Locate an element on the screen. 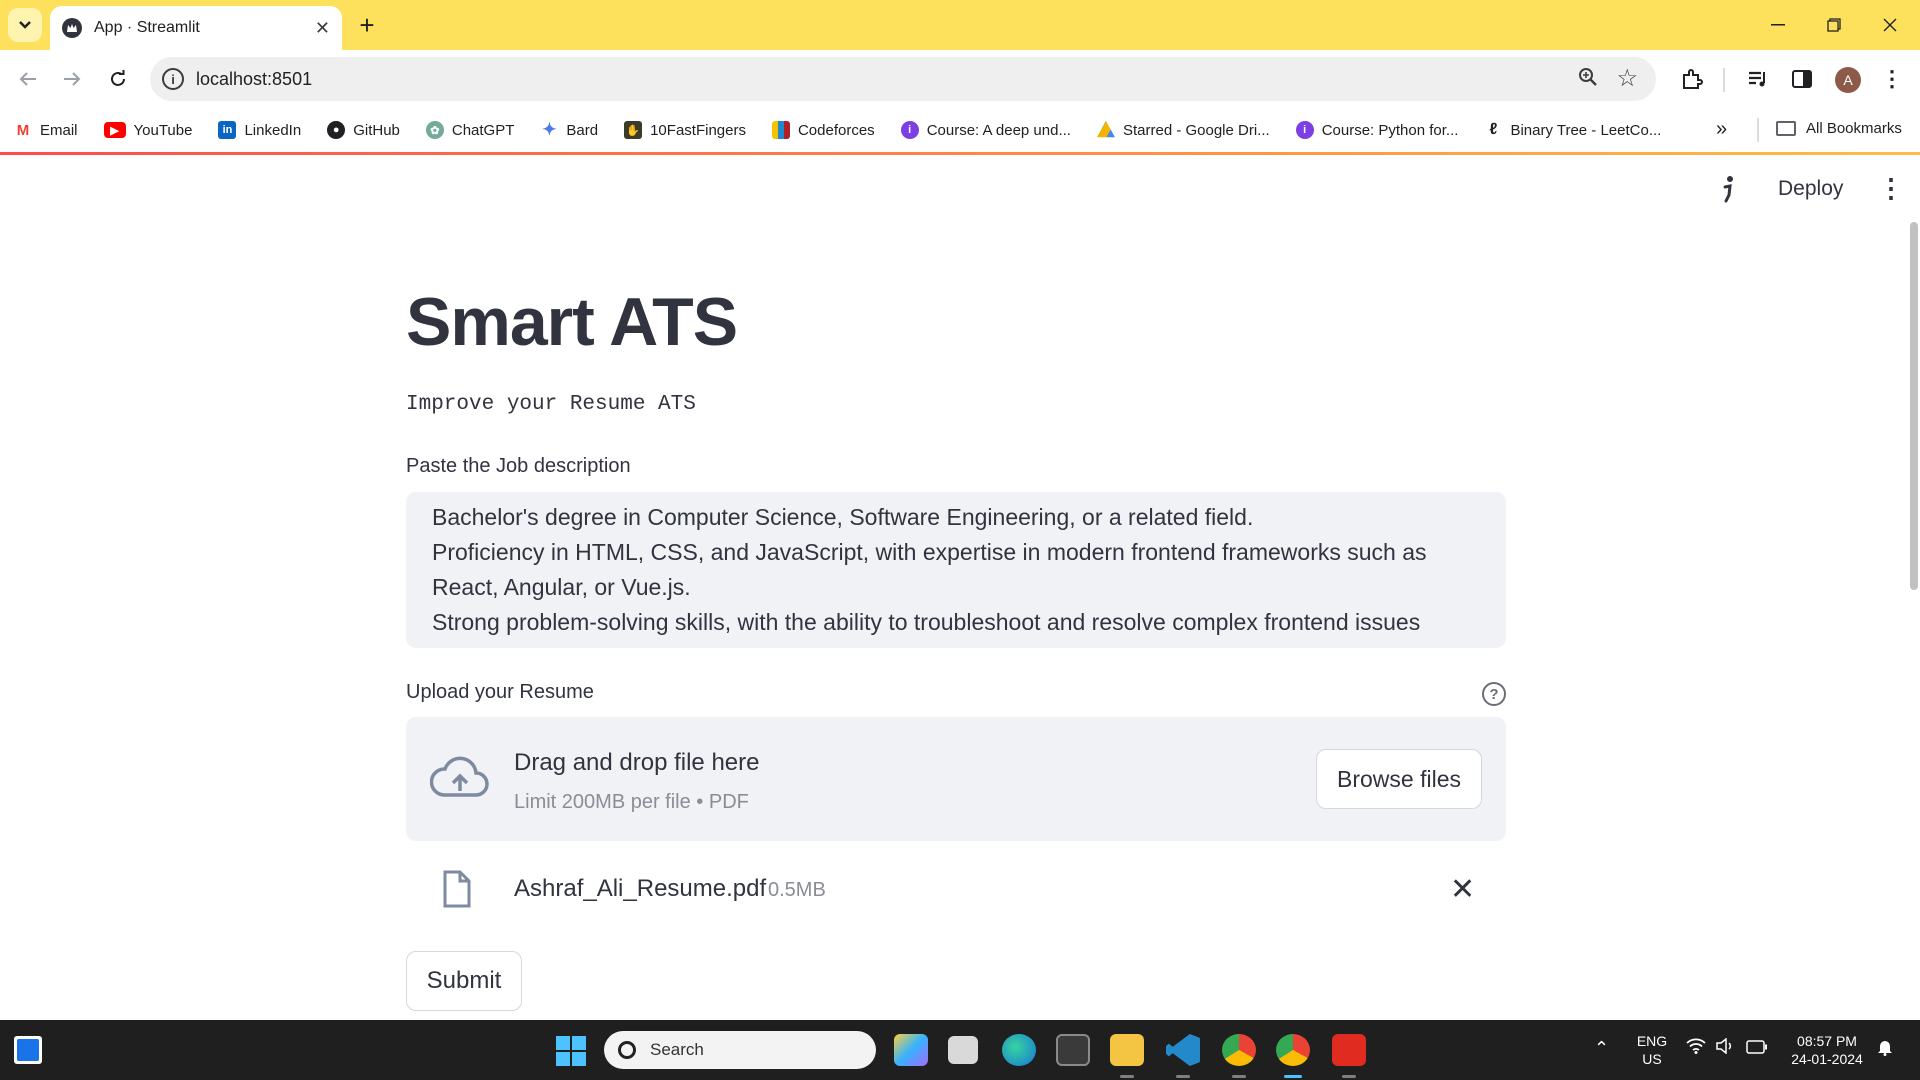 Image resolution: width=1920 pixels, height=1080 pixels. zoom-icon is located at coordinates (1588, 80).